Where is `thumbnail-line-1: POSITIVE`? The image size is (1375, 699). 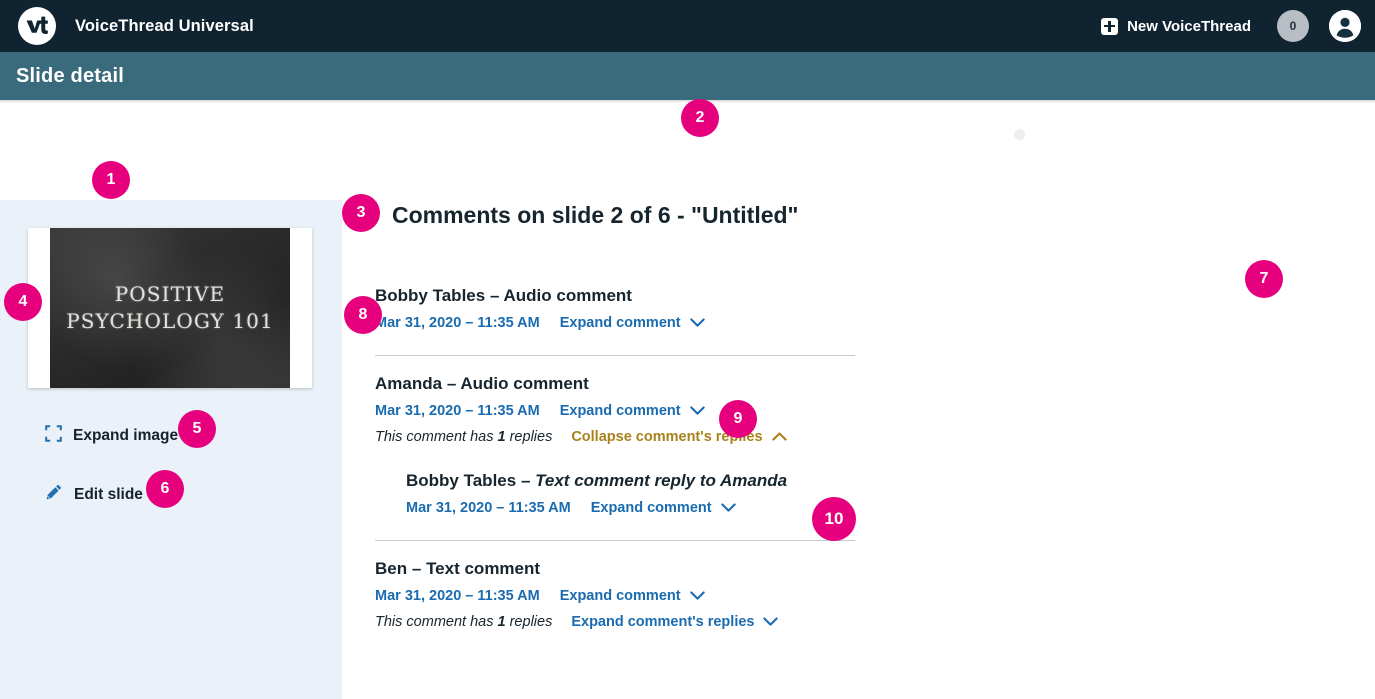 thumbnail-line-1: POSITIVE is located at coordinates (170, 294).